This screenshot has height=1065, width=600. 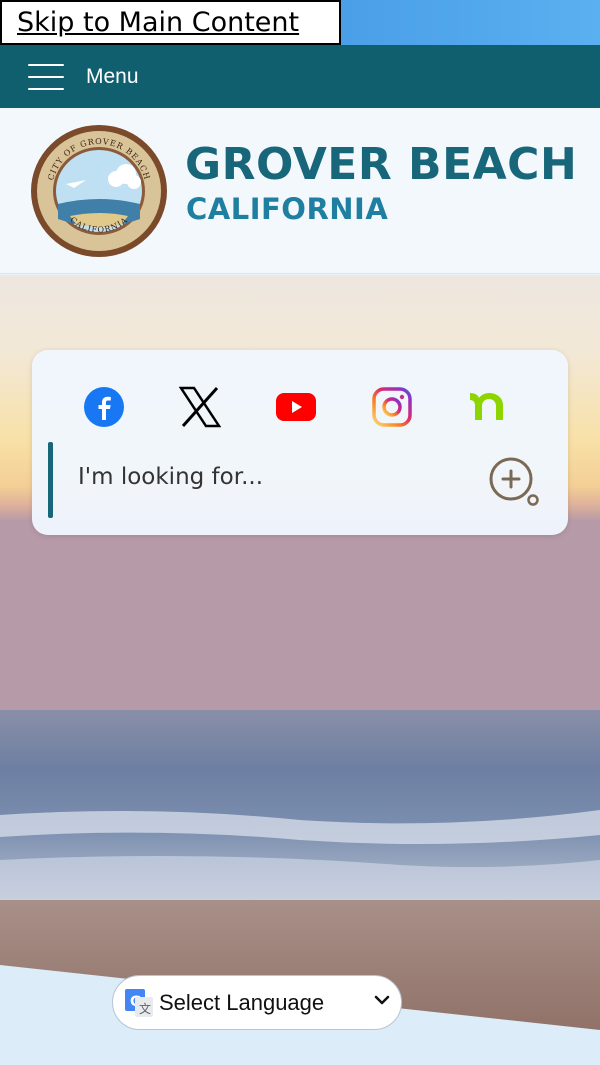 I want to click on search-plus-icon, so click(x=514, y=481).